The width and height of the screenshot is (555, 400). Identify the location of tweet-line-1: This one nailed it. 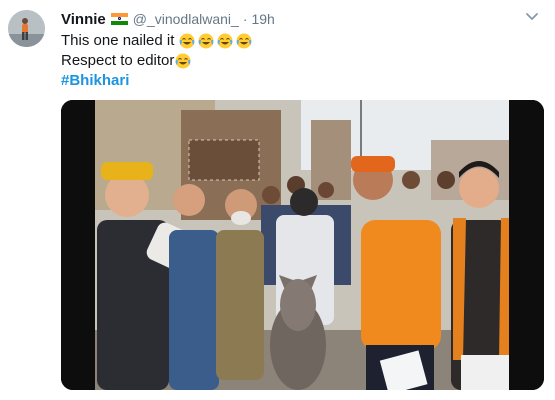
(156, 41).